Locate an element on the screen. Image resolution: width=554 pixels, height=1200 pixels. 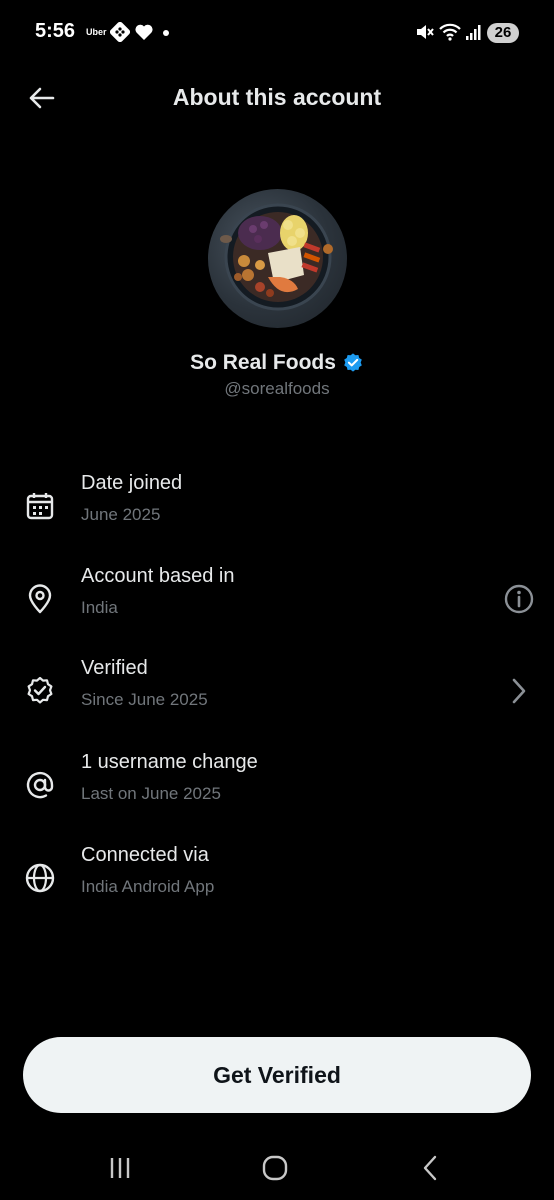
row-subtitle: Last on June 2025 is located at coordinates (151, 793).